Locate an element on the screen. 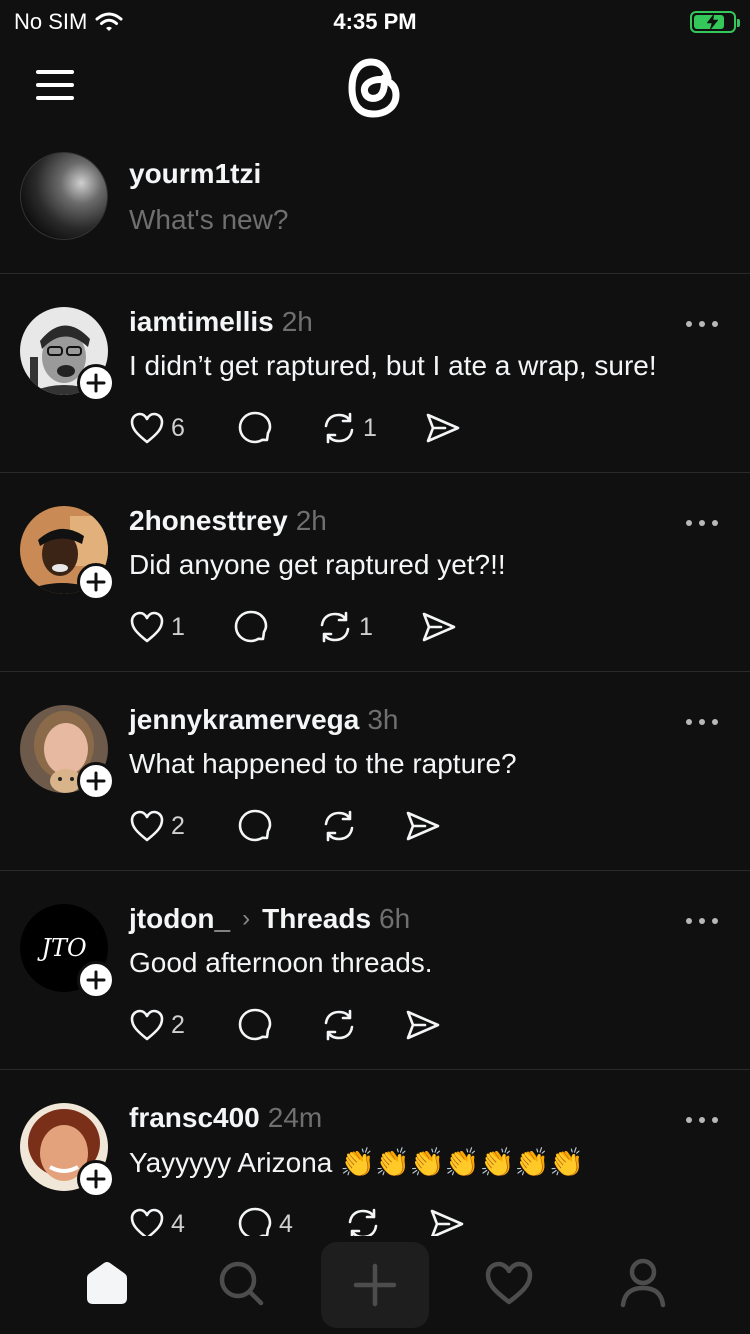 The height and width of the screenshot is (1334, 750). post-header: jennykramervega 3h is located at coordinates (264, 720).